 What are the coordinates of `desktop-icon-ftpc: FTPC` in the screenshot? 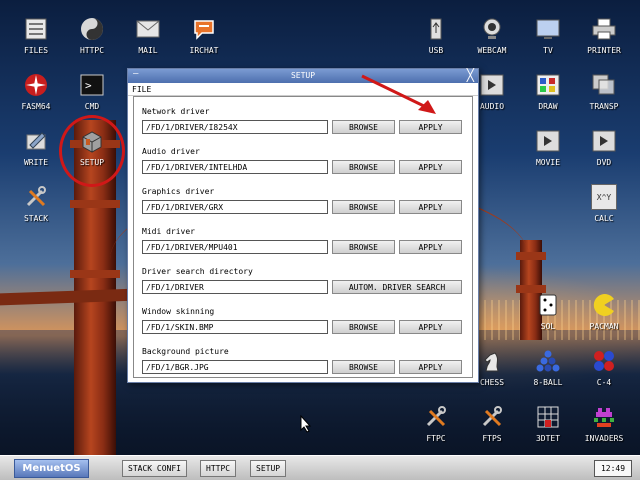 It's located at (436, 429).